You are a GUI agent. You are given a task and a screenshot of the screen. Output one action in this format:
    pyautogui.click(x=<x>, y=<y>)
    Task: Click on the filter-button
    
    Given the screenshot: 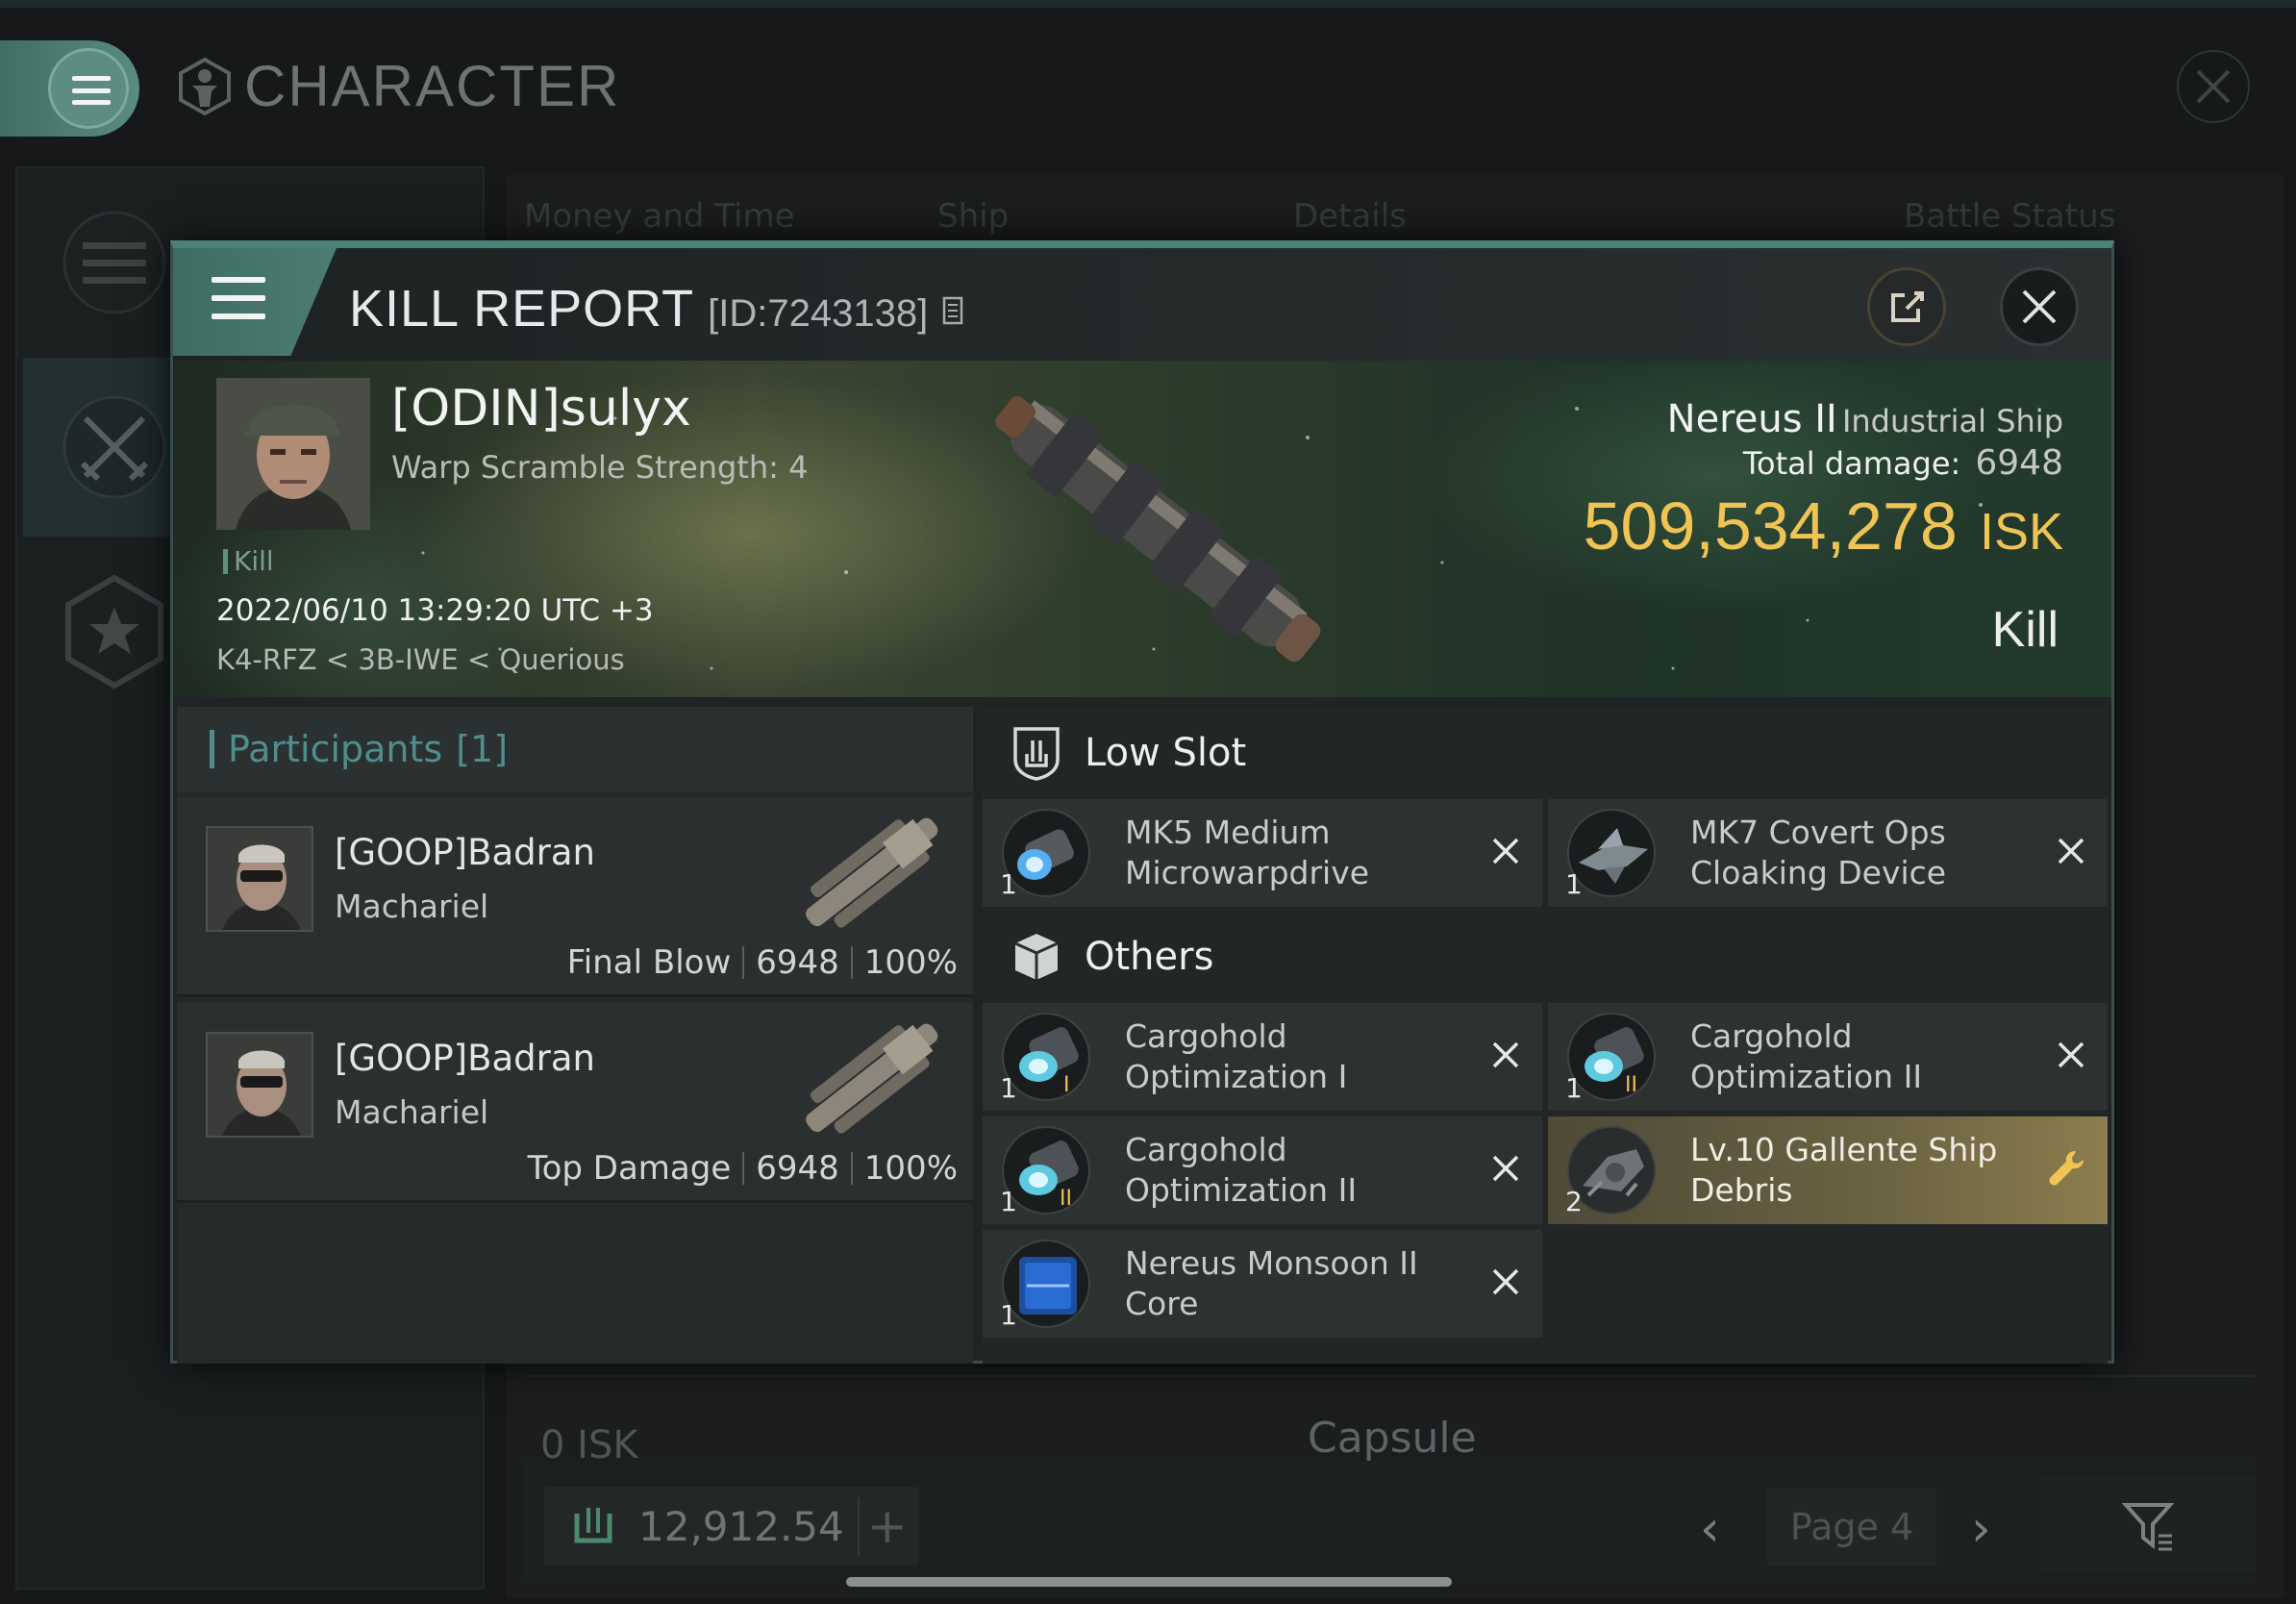 What is the action you would take?
    pyautogui.click(x=2148, y=1525)
    